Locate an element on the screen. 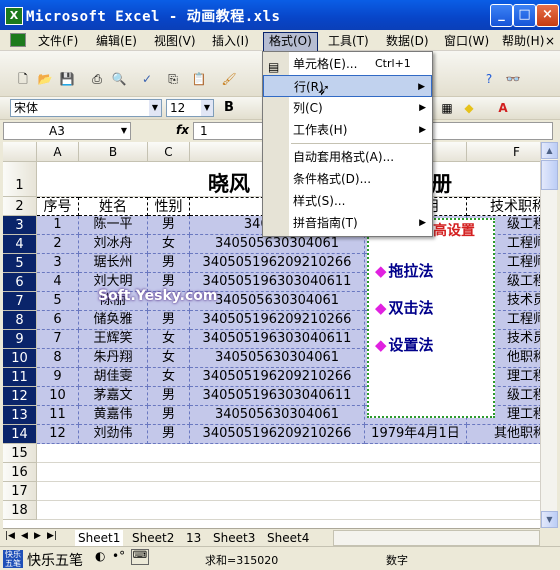 This screenshot has width=560, height=570. minimize-button: _ is located at coordinates (501, 15).